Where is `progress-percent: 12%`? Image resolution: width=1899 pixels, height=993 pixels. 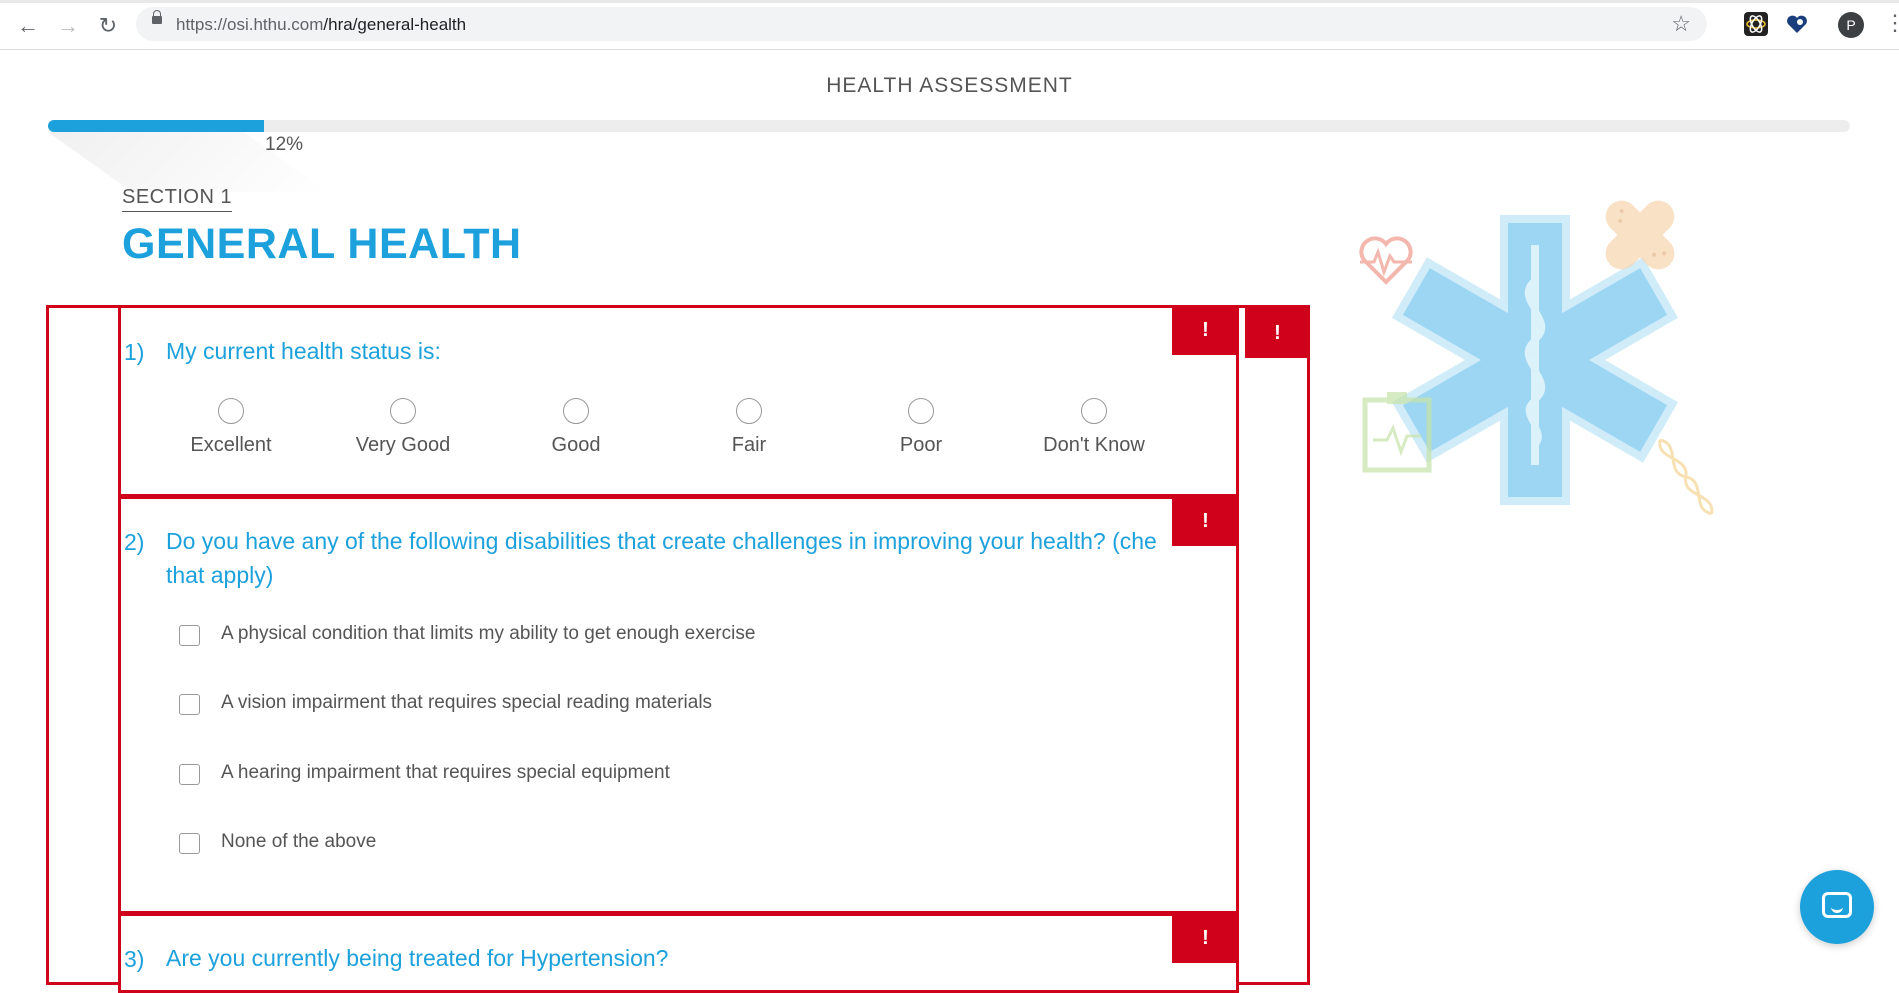
progress-percent: 12% is located at coordinates (284, 144).